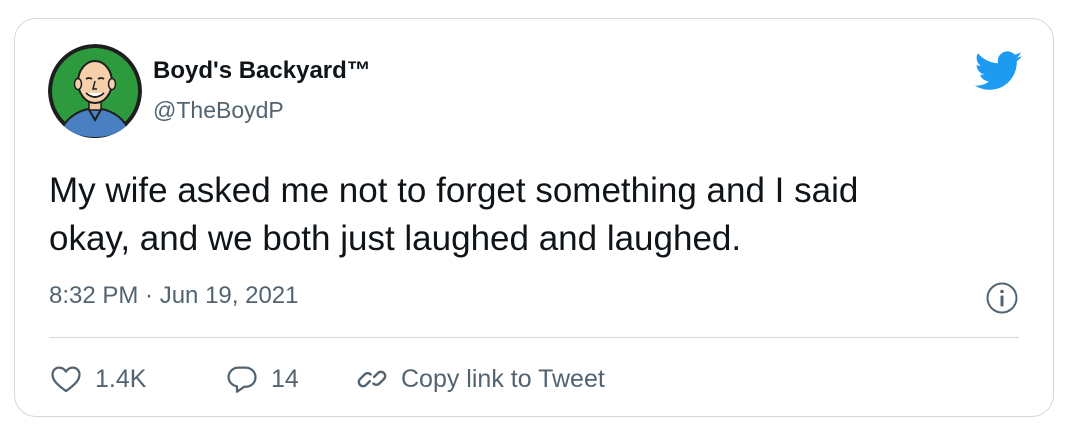  Describe the element at coordinates (998, 72) in the screenshot. I see `twitter-bird-icon` at that location.